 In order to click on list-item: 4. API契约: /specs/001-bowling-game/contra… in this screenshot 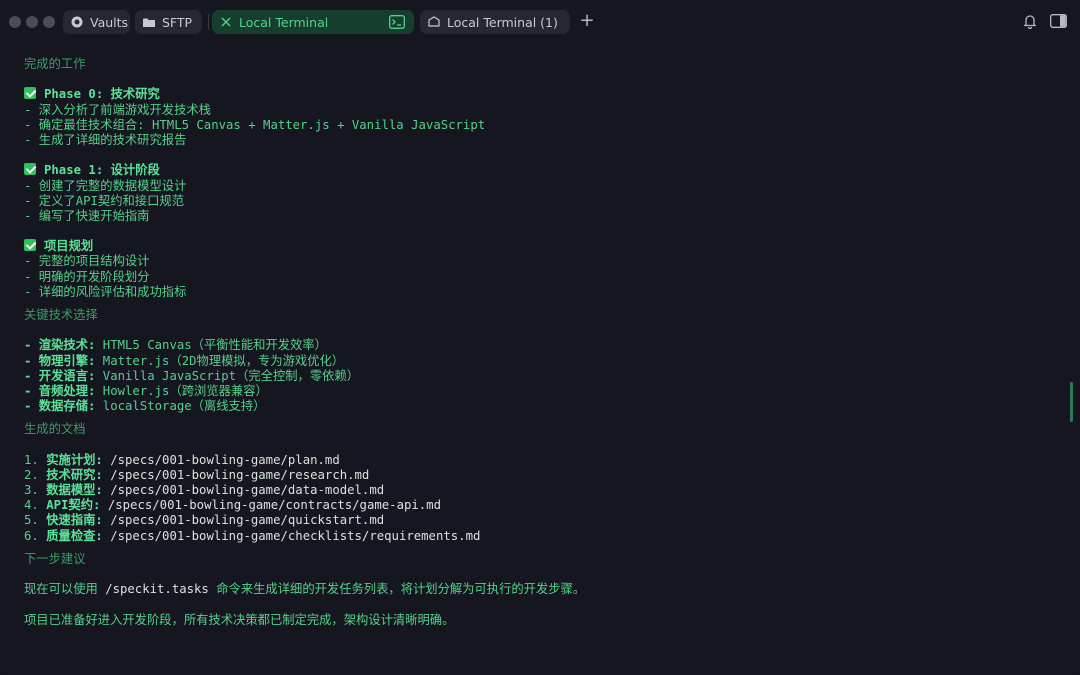, I will do `click(232, 505)`.